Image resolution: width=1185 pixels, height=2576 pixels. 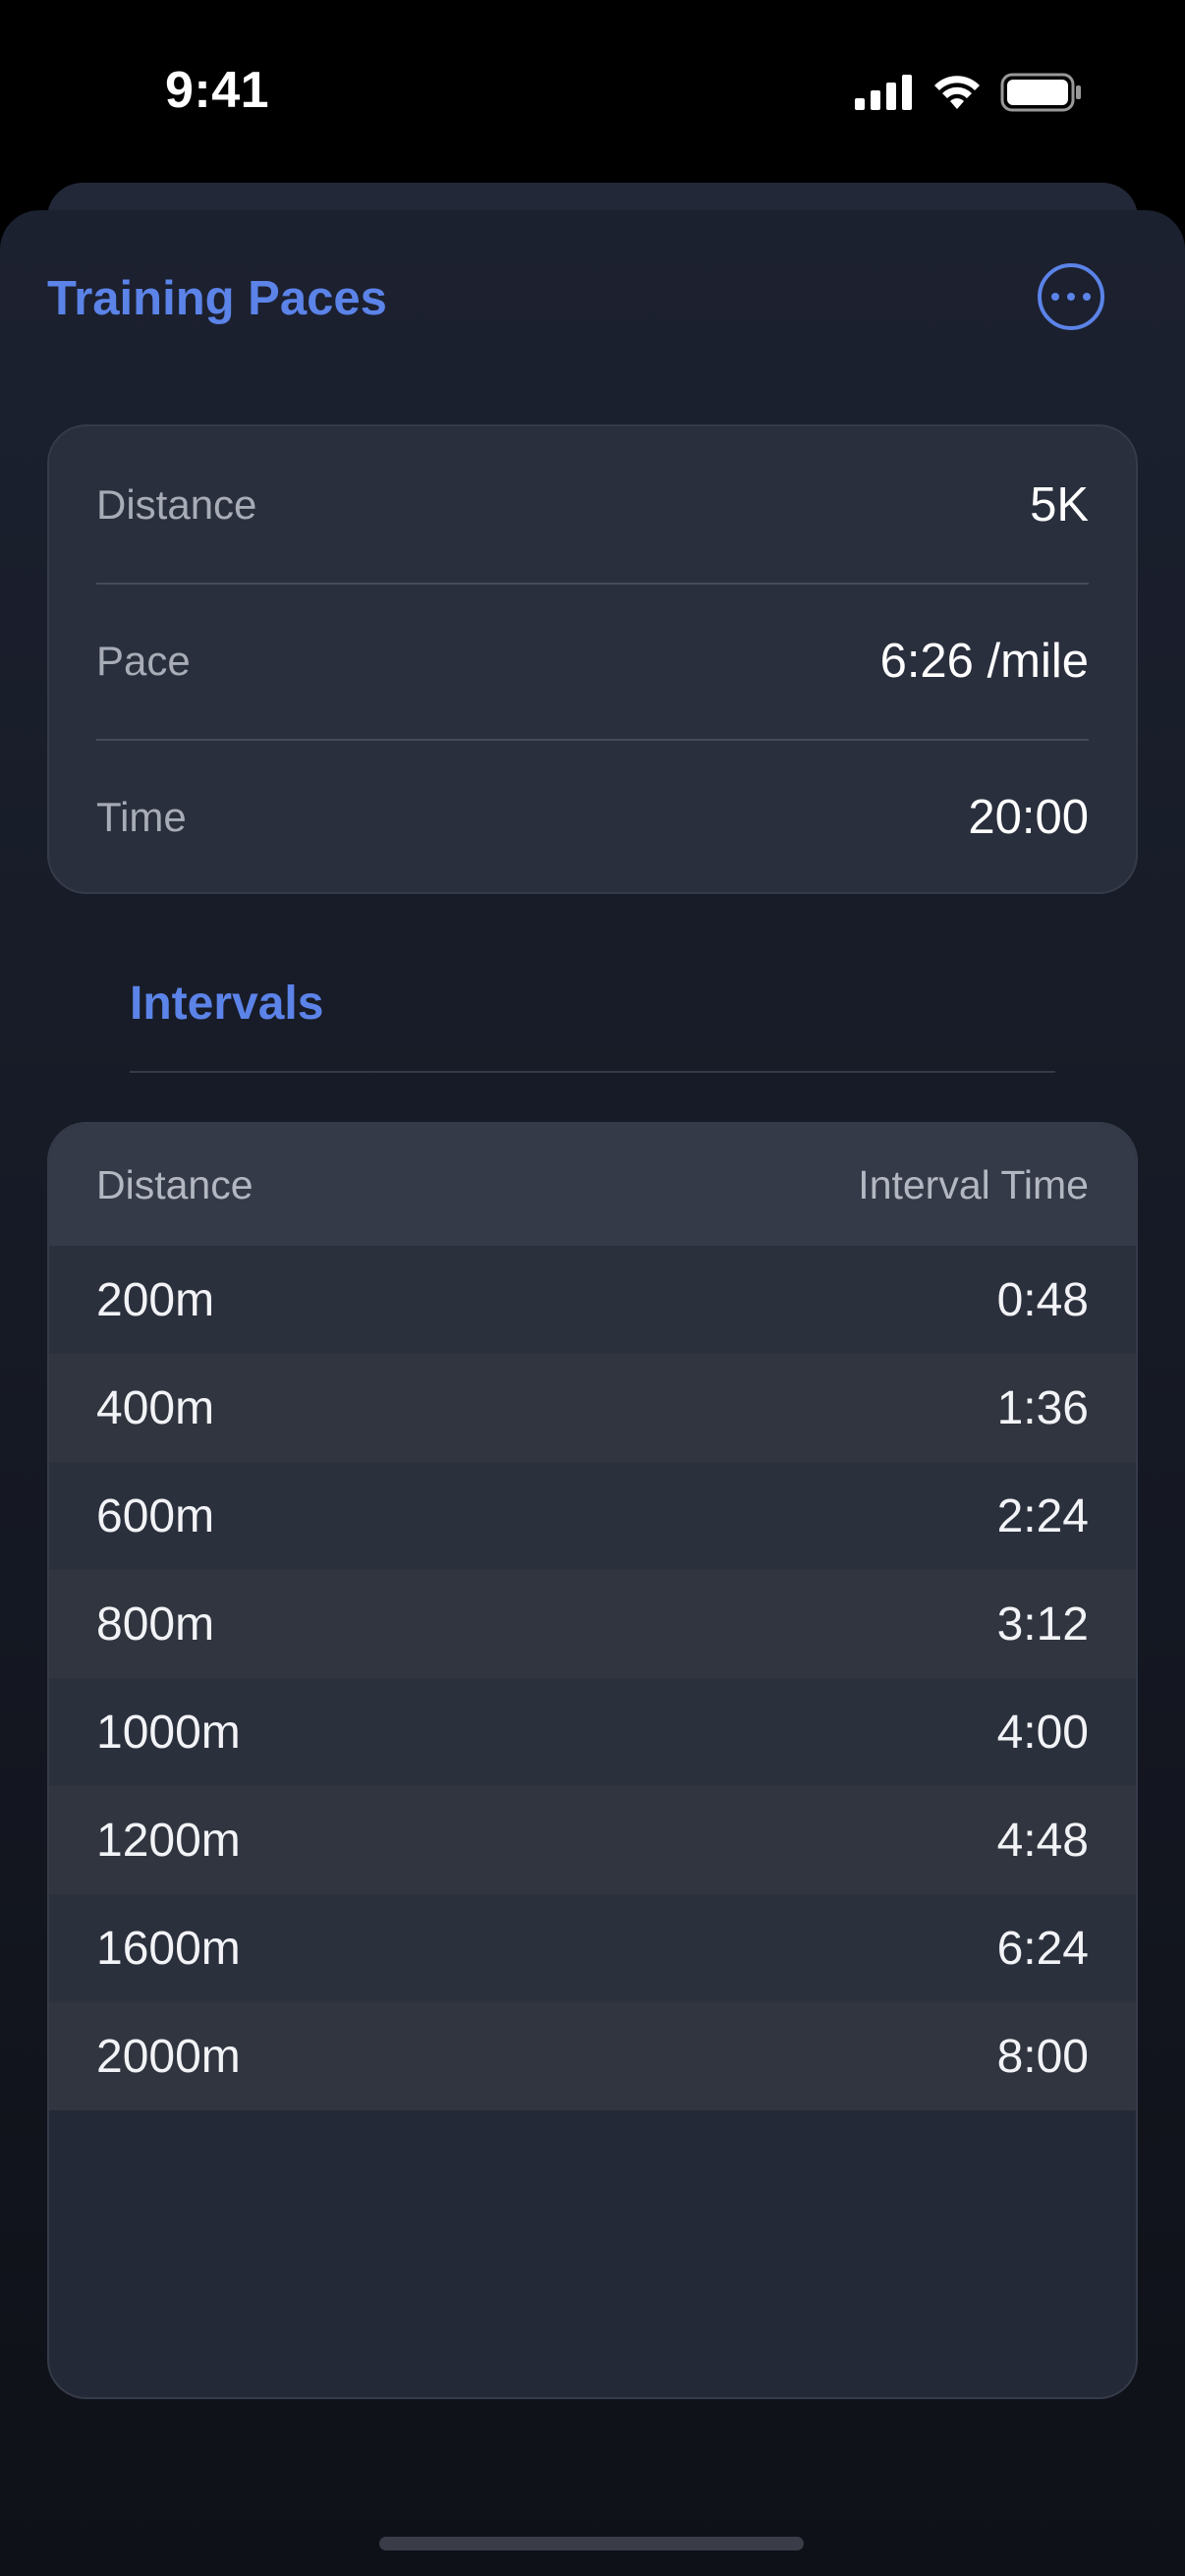 What do you see at coordinates (168, 1732) in the screenshot?
I see `interval-distance: 1000m` at bounding box center [168, 1732].